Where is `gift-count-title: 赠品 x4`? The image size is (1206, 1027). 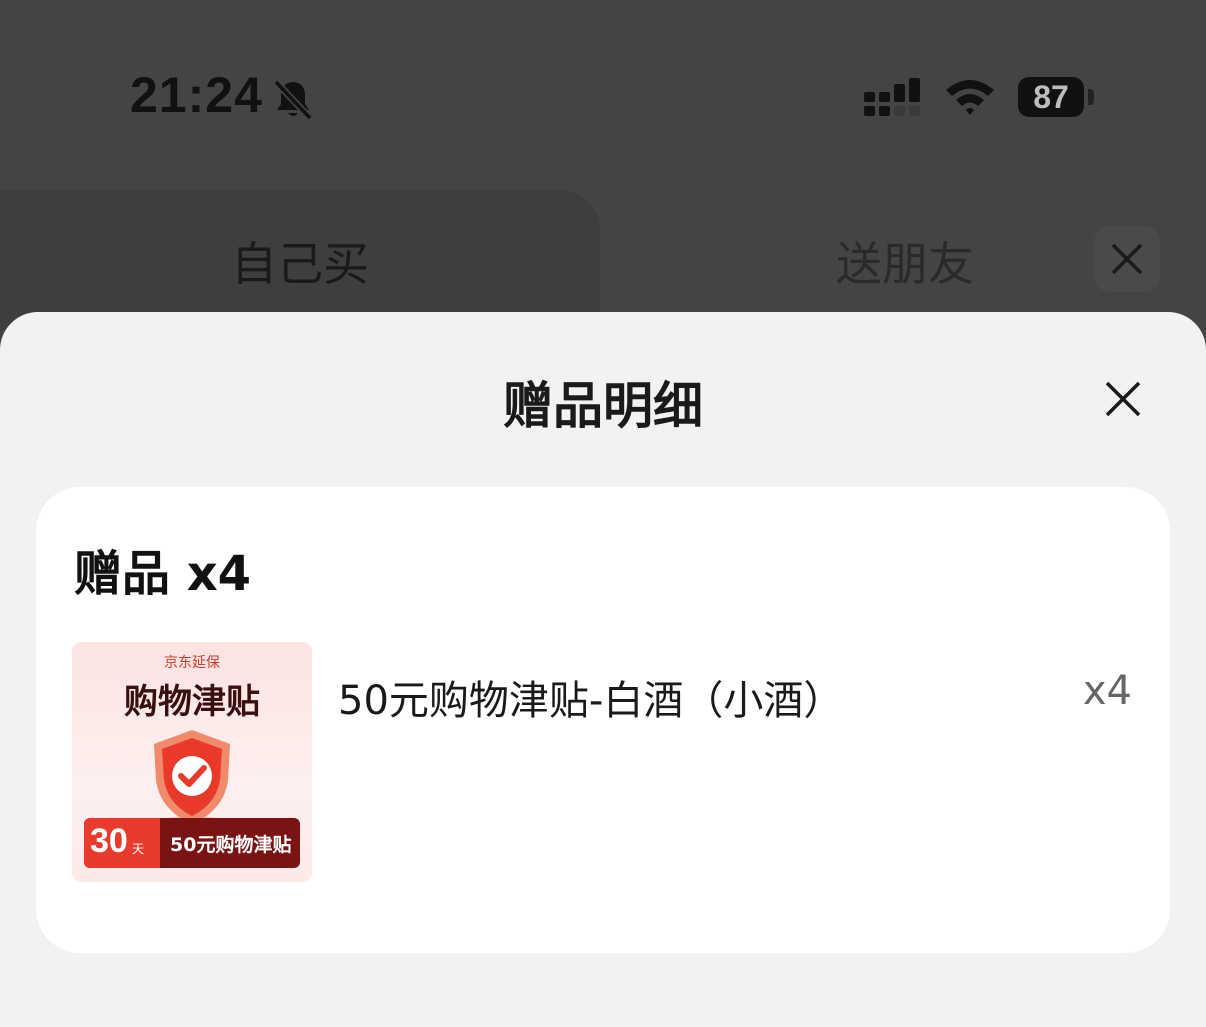 gift-count-title: 赠品 x4 is located at coordinates (163, 574).